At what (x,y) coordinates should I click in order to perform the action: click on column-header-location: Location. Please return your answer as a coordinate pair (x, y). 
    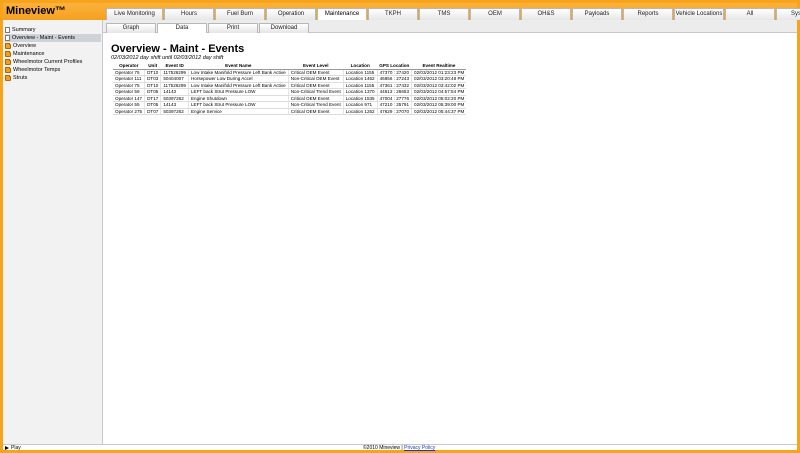
    Looking at the image, I should click on (360, 66).